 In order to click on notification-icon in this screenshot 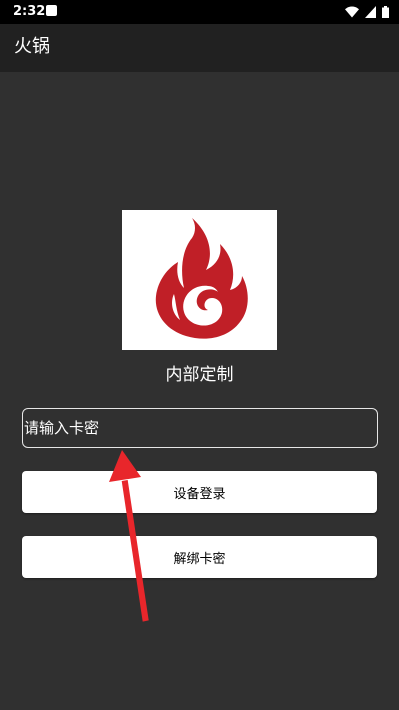, I will do `click(51, 10)`.